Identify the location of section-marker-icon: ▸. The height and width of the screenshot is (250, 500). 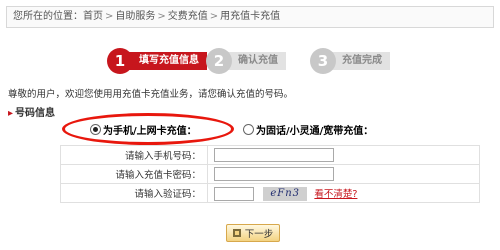
(11, 113).